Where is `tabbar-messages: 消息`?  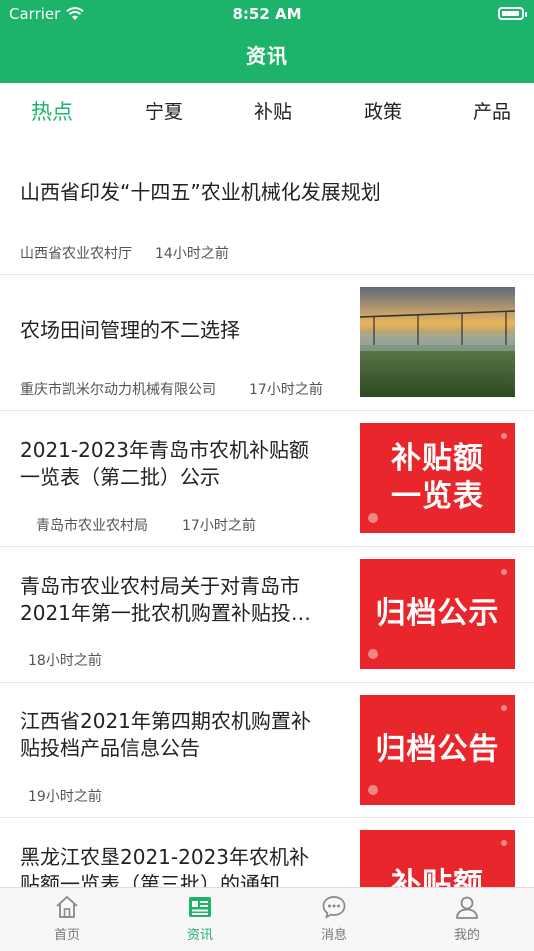
tabbar-messages: 消息 is located at coordinates (334, 918).